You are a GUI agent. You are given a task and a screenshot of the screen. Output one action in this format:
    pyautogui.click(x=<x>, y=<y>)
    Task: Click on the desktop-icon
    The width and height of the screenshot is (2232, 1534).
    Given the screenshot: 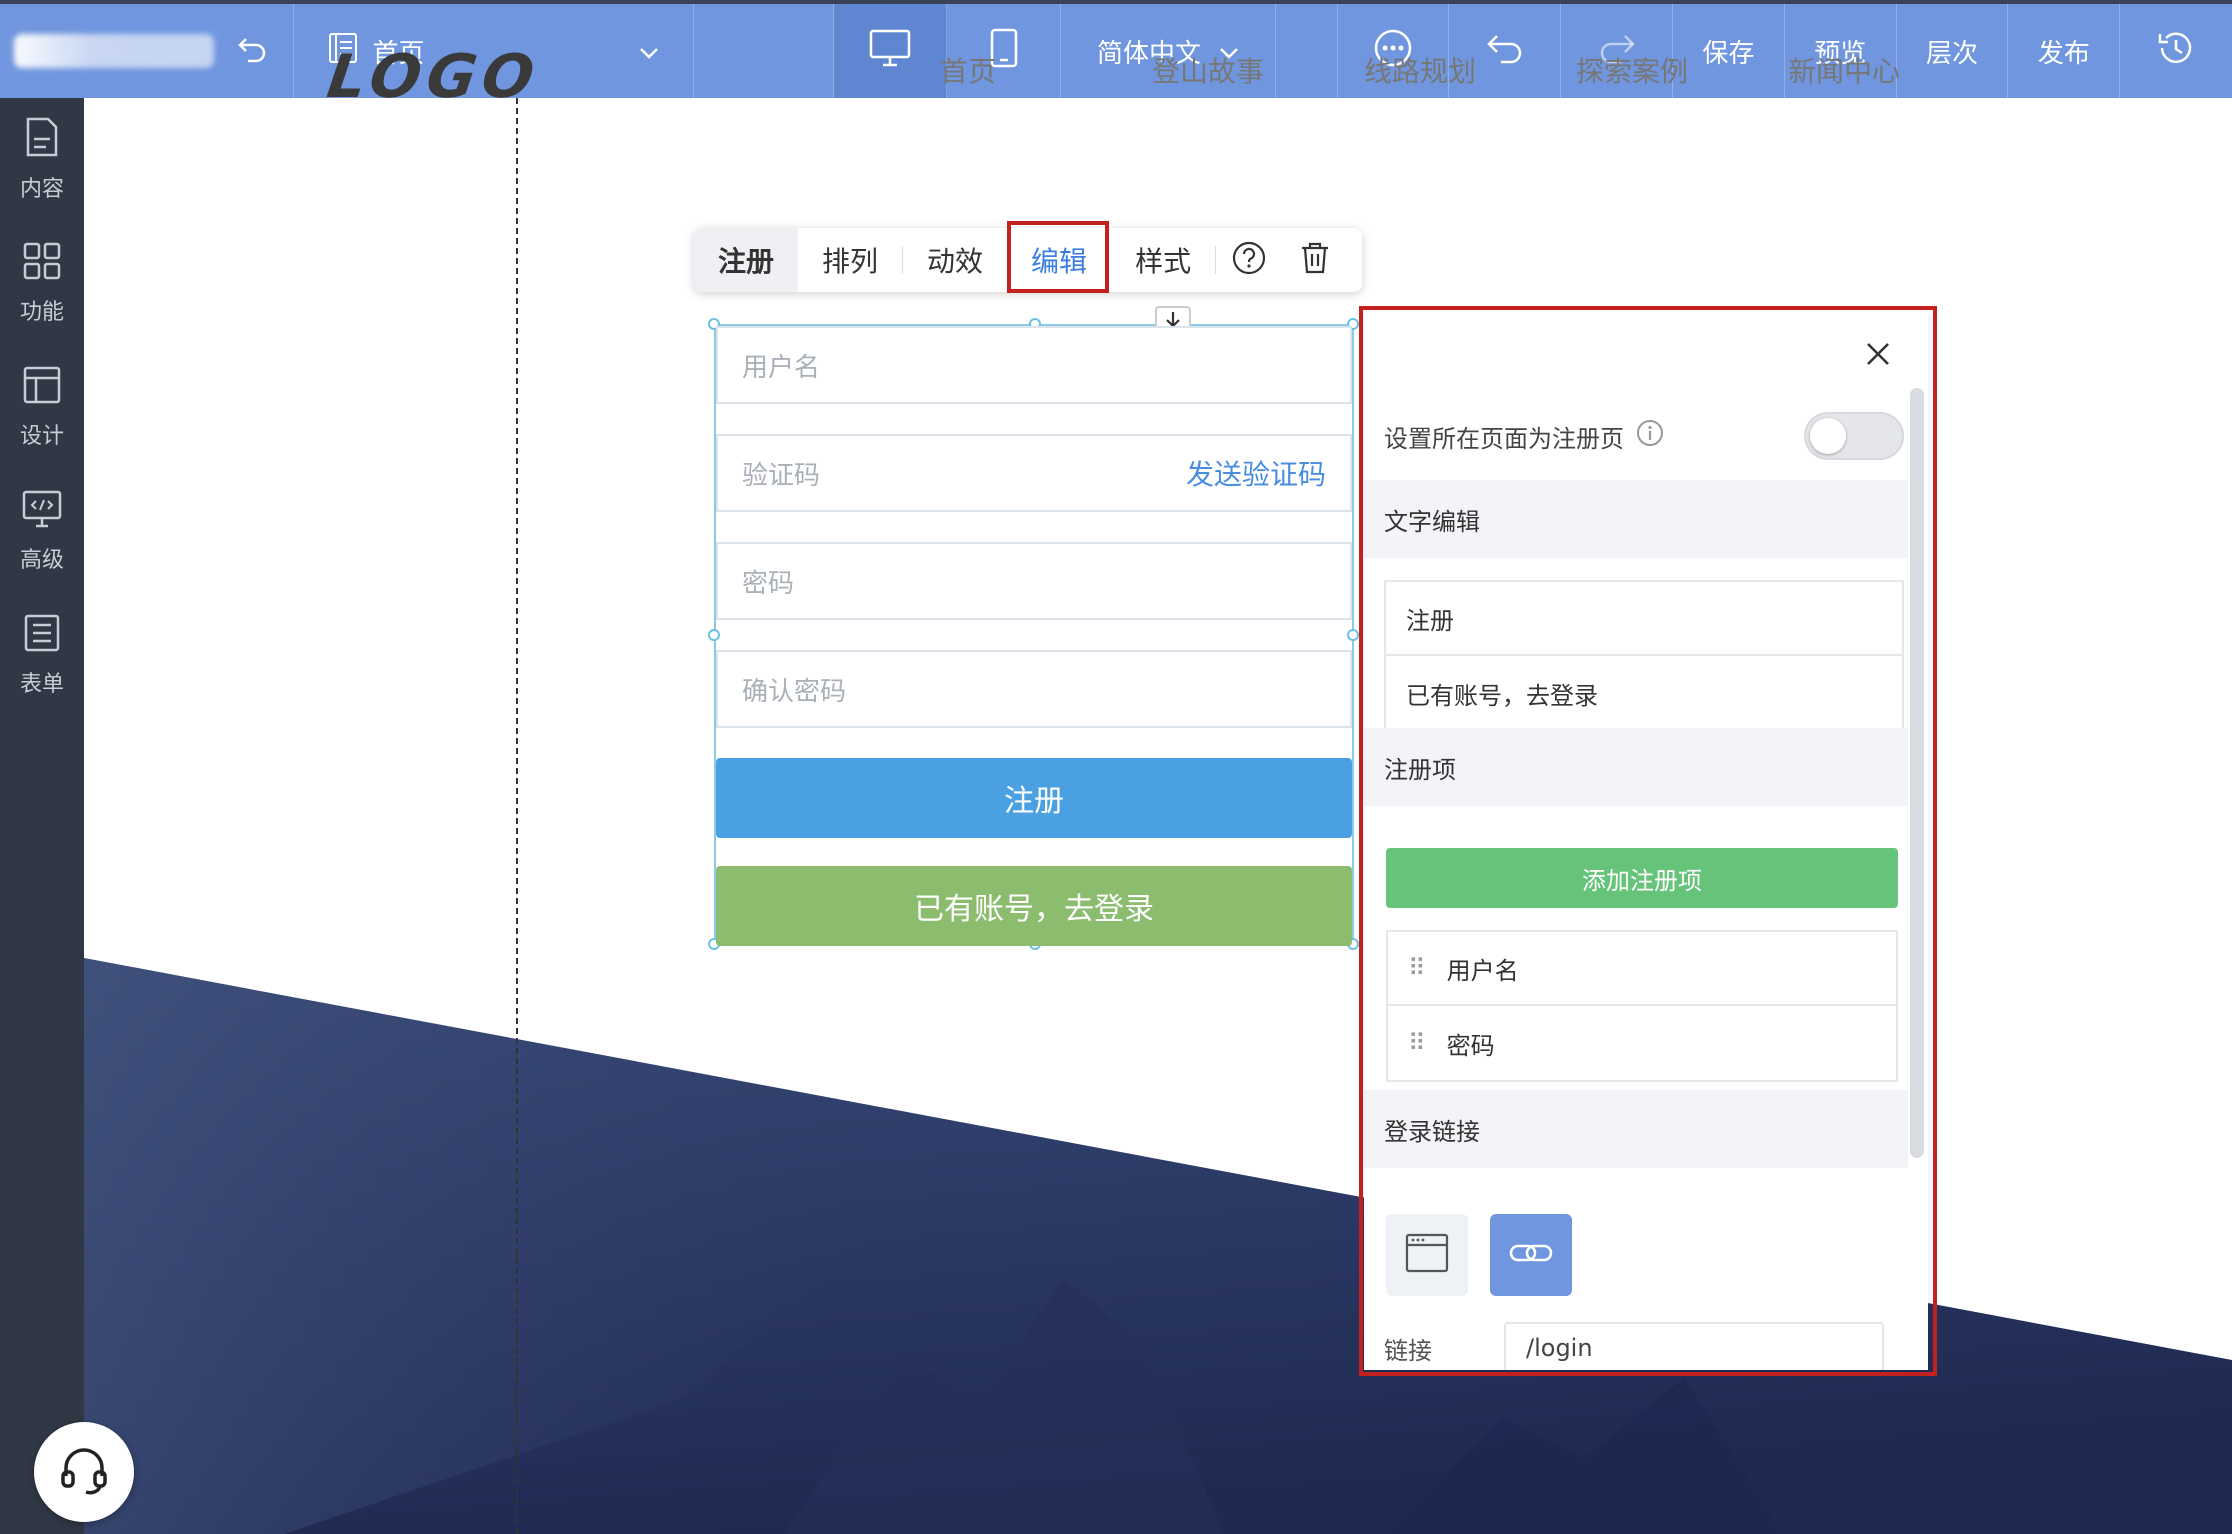 What is the action you would take?
    pyautogui.click(x=890, y=51)
    